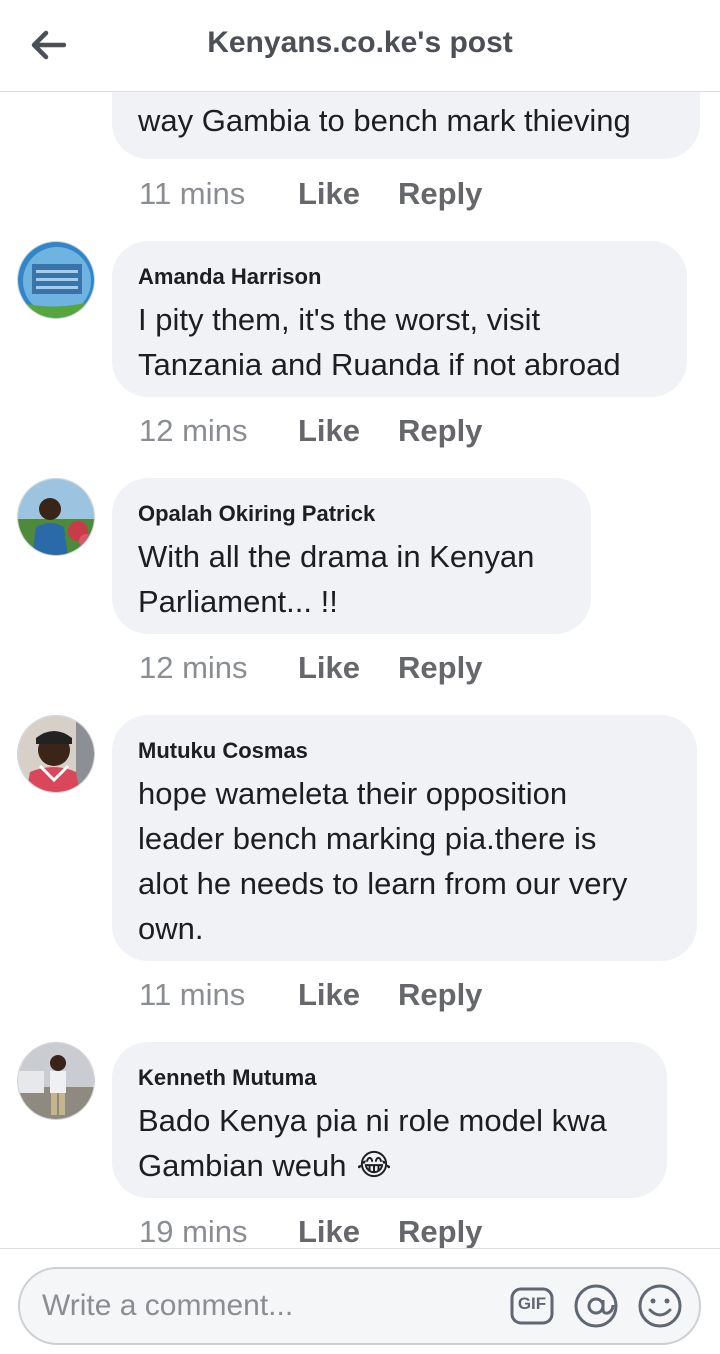 Image resolution: width=720 pixels, height=1354 pixels. I want to click on comment-line: Tanzania and Ruanda if not abroad, so click(379, 364).